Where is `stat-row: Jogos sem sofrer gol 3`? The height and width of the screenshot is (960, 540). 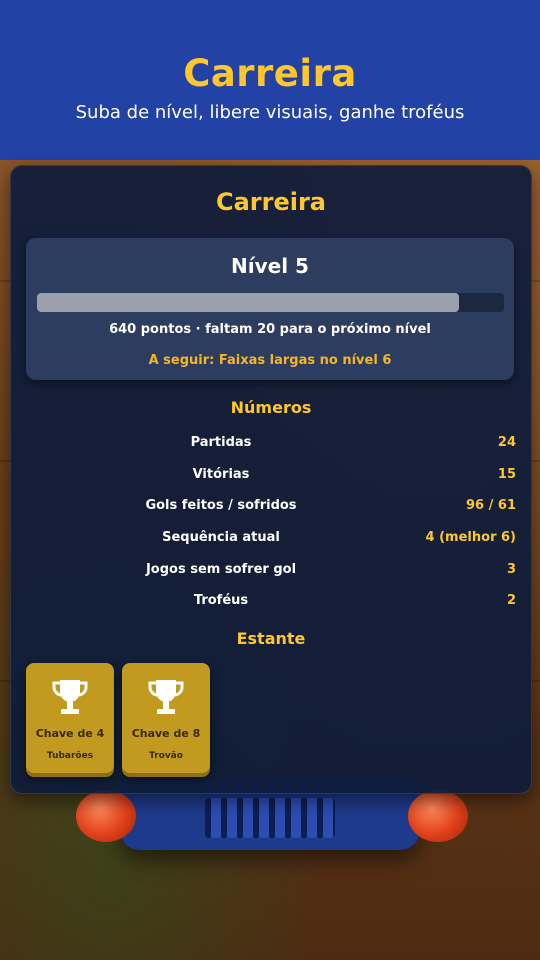 stat-row: Jogos sem sofrer gol 3 is located at coordinates (271, 572).